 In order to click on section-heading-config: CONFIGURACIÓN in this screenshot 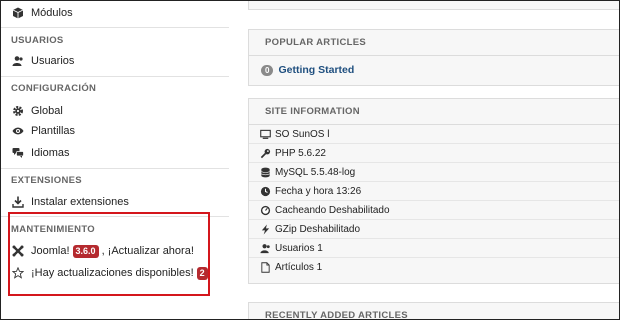, I will do `click(54, 88)`.